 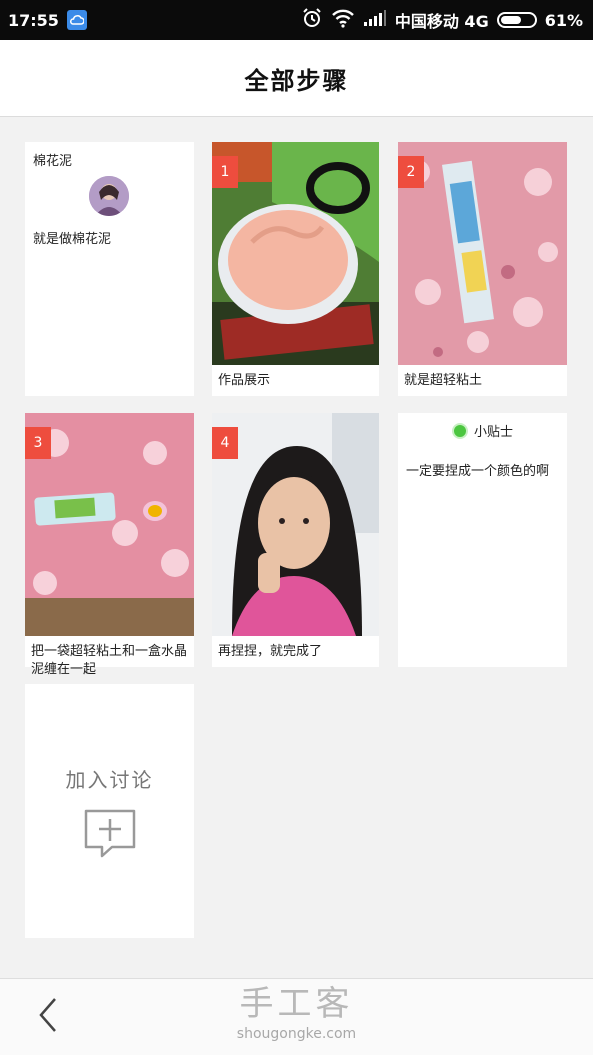 I want to click on status-time: 17:55, so click(x=33, y=20).